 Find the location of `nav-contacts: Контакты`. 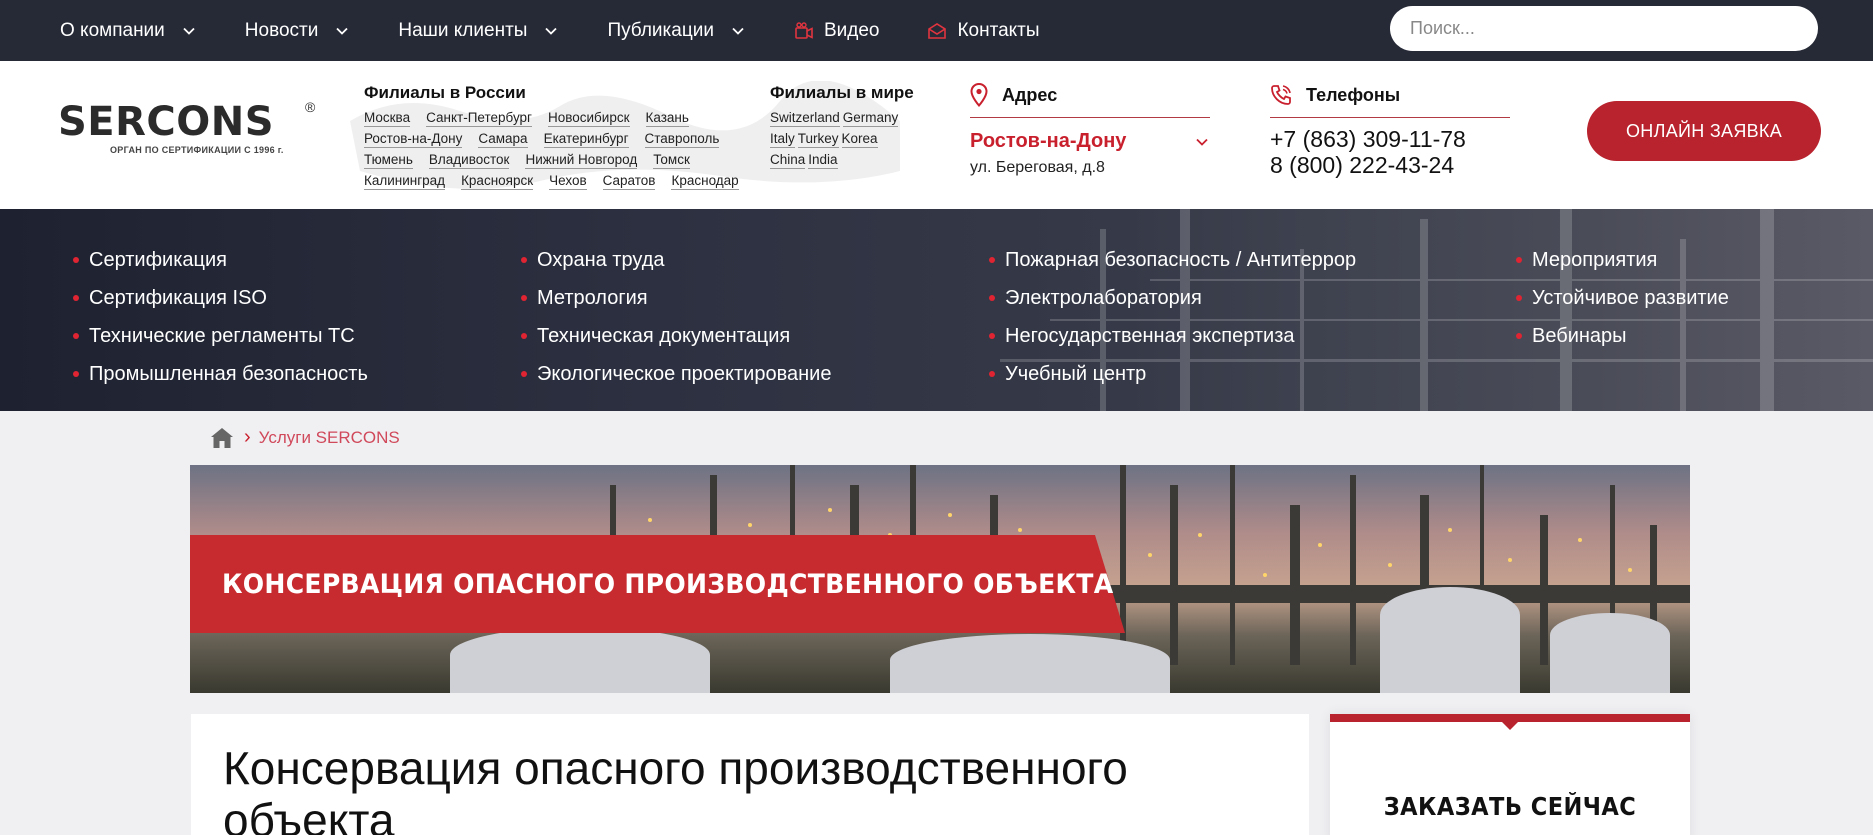

nav-contacts: Контакты is located at coordinates (983, 30).